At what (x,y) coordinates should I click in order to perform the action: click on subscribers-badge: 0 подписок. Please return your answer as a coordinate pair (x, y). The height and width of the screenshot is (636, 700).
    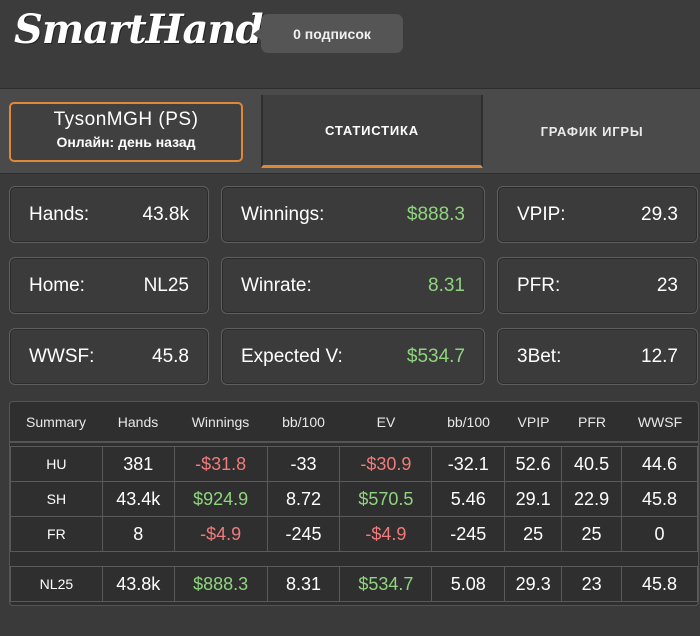
    Looking at the image, I should click on (328, 33).